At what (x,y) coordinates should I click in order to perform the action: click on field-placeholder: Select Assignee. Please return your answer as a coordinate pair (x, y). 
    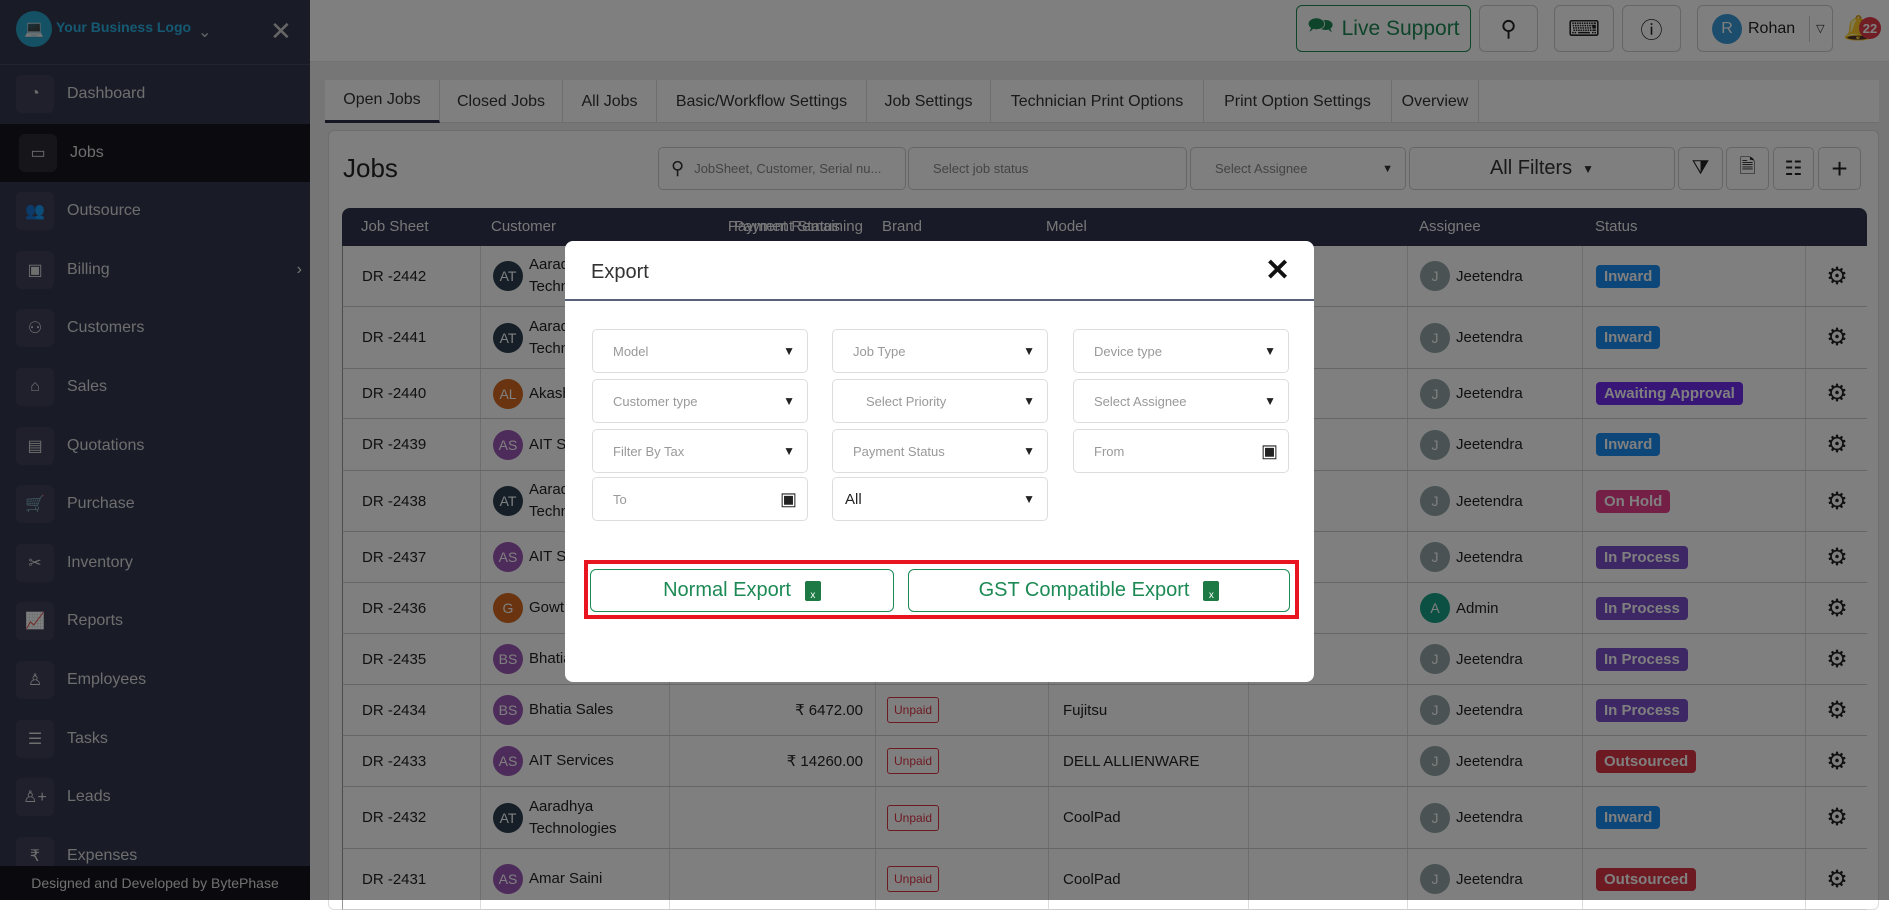
    Looking at the image, I should click on (1140, 401).